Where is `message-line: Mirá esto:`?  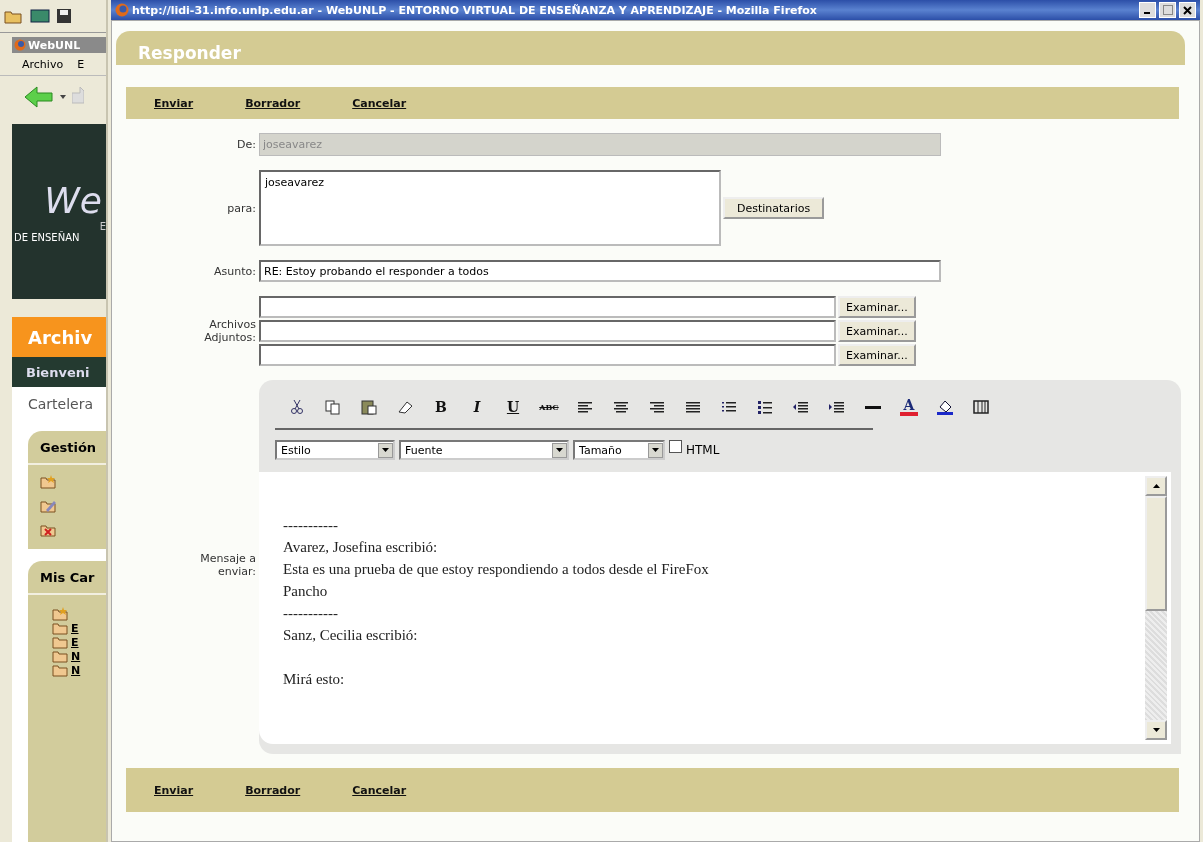 message-line: Mirá esto: is located at coordinates (314, 679).